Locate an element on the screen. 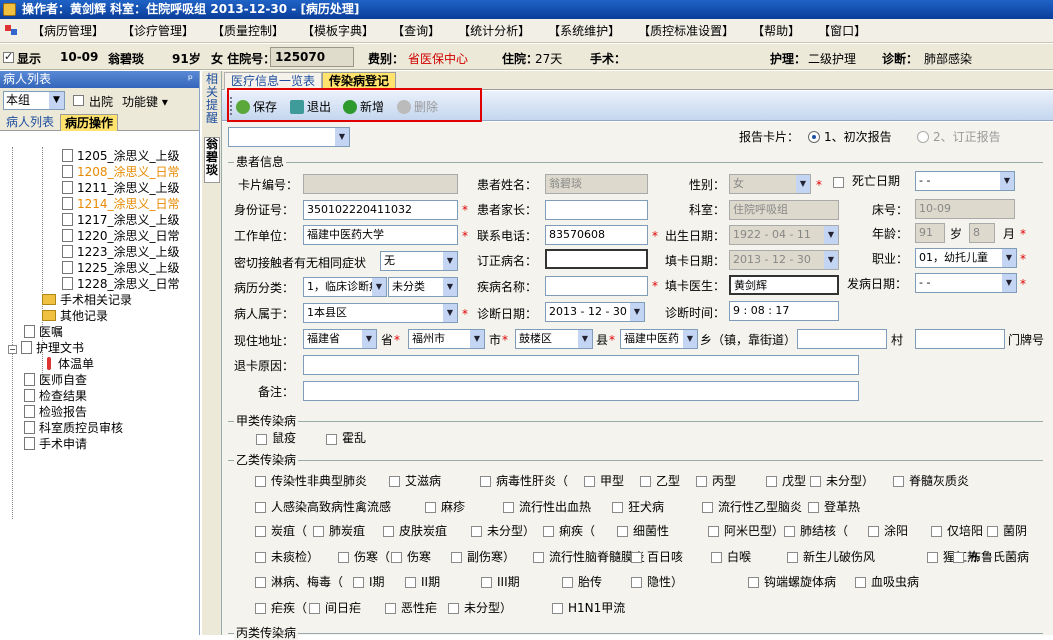 The height and width of the screenshot is (640, 1053). tree-folder: 手术相关记录 is located at coordinates (87, 300).